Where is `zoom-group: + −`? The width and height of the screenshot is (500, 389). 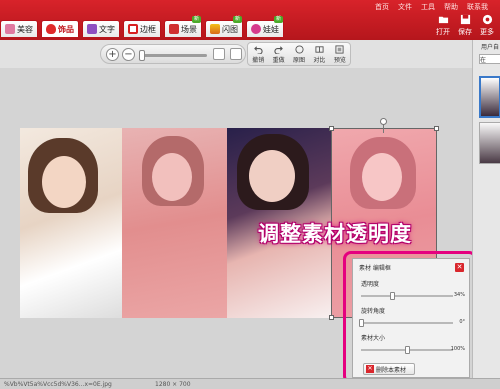
zoom-group: + − is located at coordinates (173, 54).